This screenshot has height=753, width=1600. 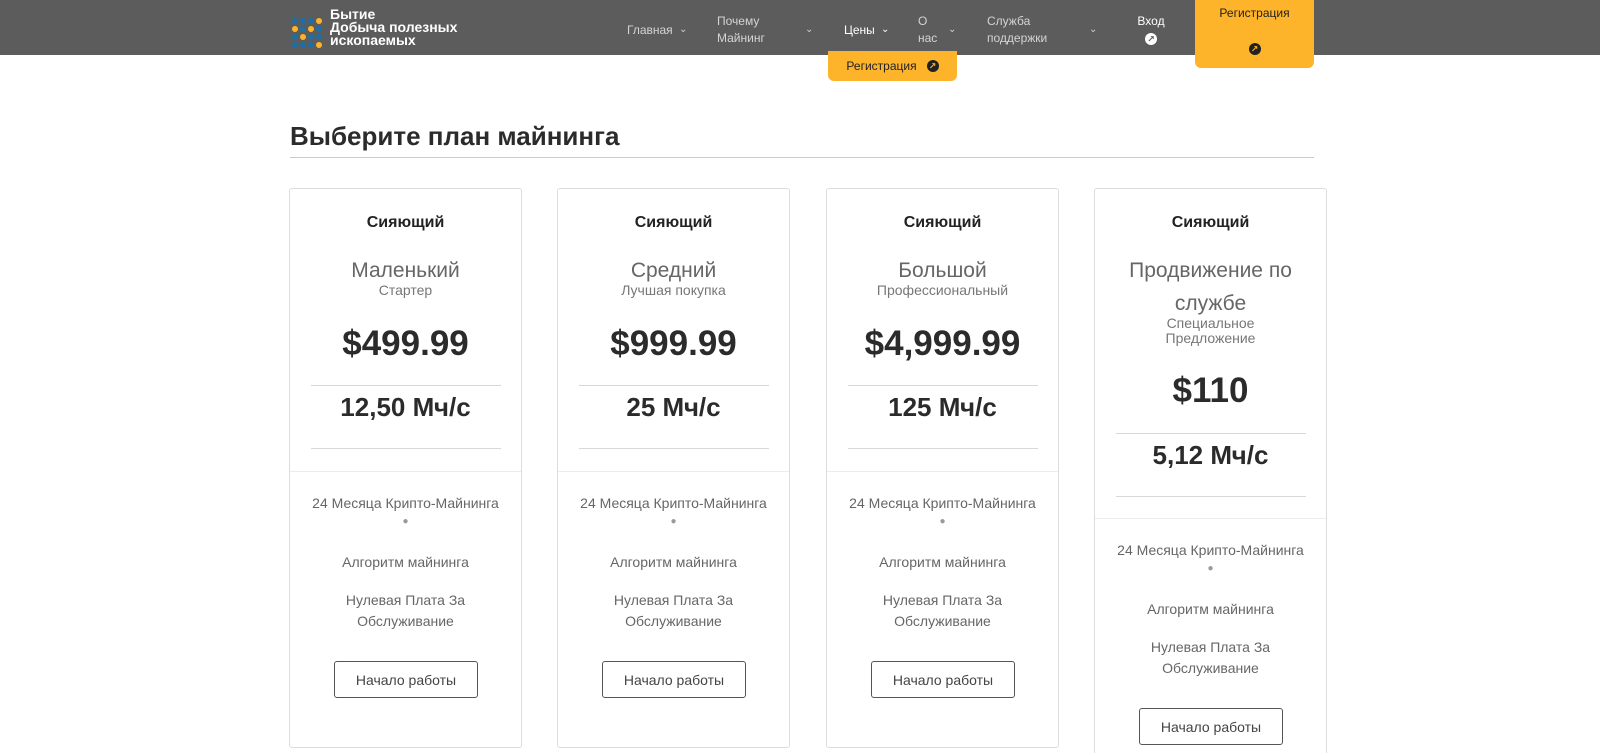 I want to click on dropdown-register-label: Регистрация, so click(x=881, y=66).